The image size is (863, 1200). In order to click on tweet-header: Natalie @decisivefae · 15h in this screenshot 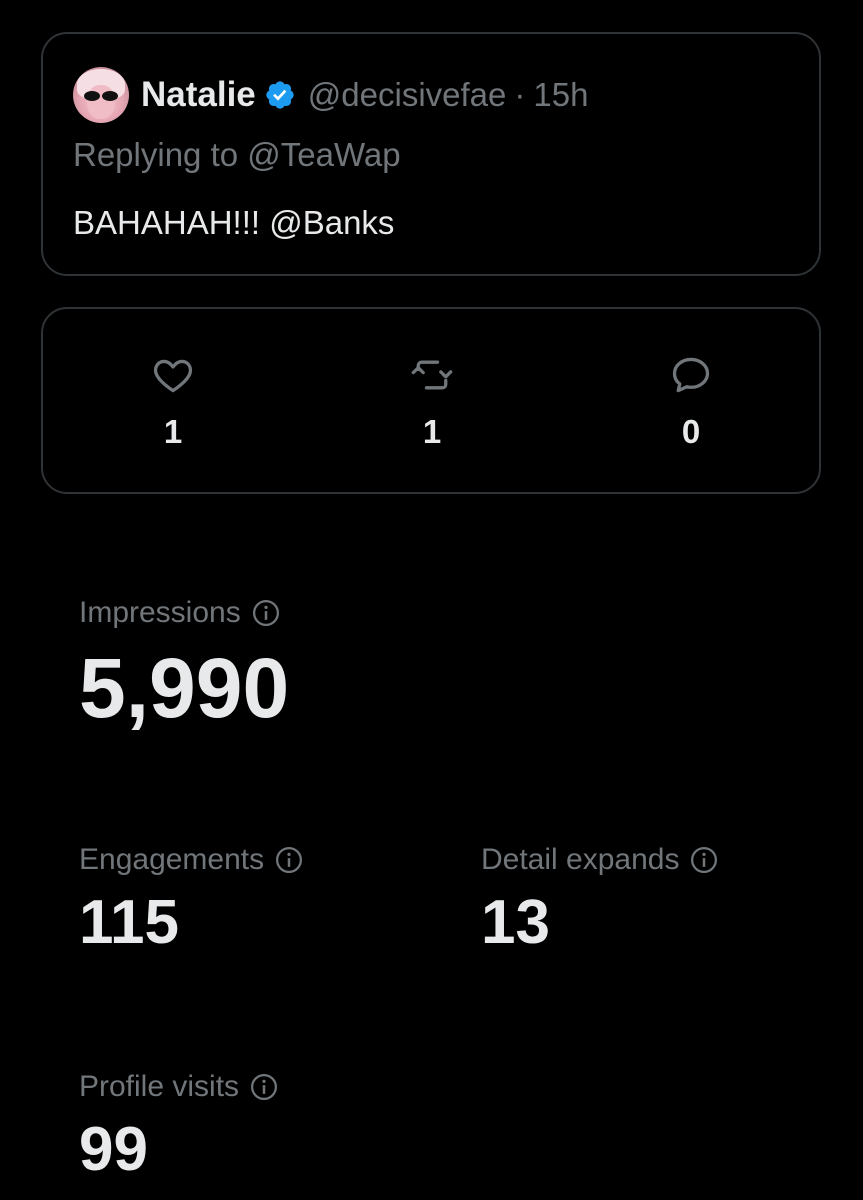, I will do `click(330, 95)`.